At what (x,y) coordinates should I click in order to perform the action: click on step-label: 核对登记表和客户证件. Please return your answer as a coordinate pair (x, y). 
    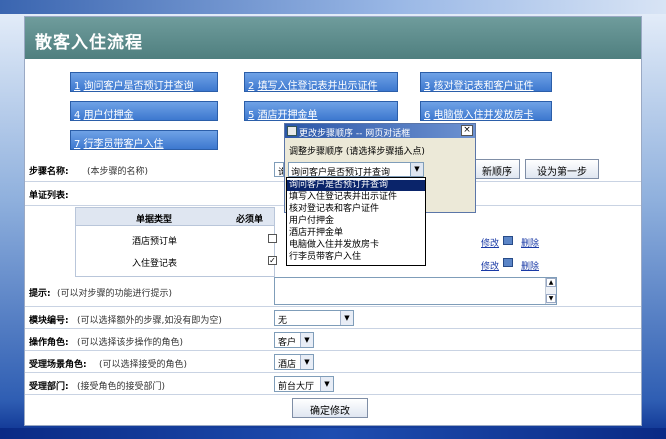
    Looking at the image, I should click on (483, 86).